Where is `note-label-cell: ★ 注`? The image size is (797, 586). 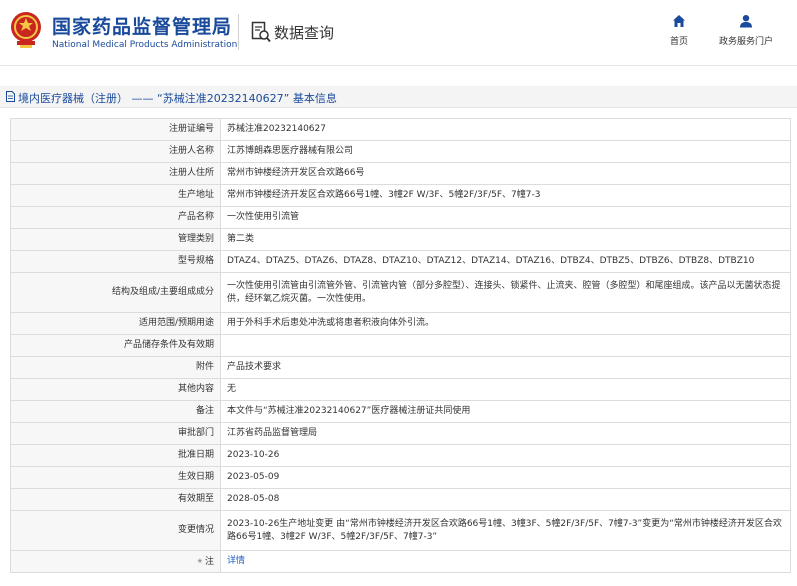 note-label-cell: ★ 注 is located at coordinates (115, 561).